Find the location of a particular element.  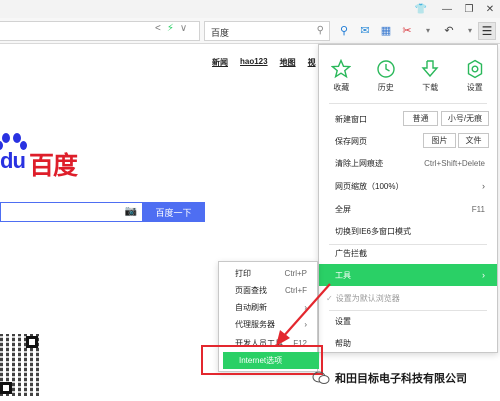

menu-item-set-default: ✓ 设置为默认浏览器 is located at coordinates (408, 298).